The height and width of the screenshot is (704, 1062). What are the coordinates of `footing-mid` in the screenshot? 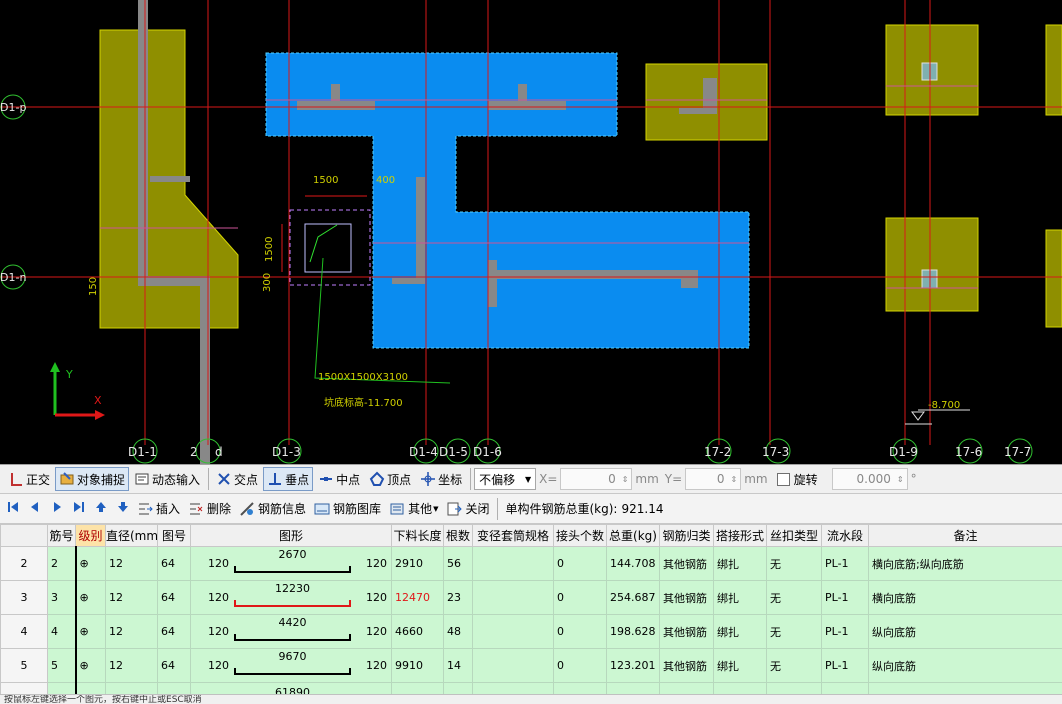 It's located at (706, 102).